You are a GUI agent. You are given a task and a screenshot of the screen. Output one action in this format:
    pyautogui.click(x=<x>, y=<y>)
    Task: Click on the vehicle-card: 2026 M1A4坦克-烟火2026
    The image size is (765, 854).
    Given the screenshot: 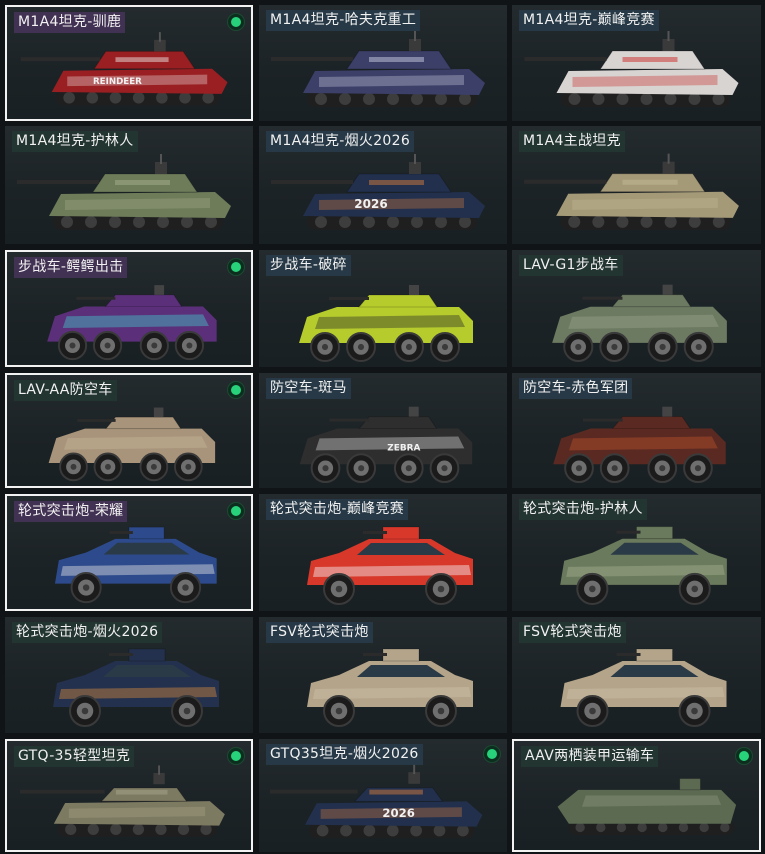 What is the action you would take?
    pyautogui.click(x=383, y=185)
    